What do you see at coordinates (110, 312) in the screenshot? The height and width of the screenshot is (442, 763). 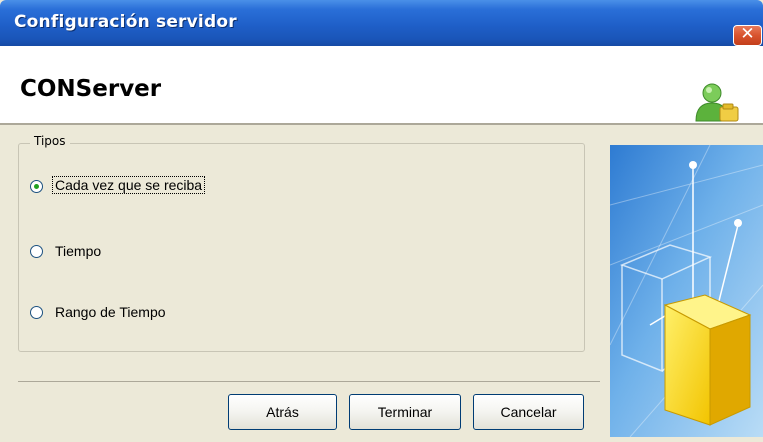 I see `radio-label-rango-tiempo: Rango de Tiempo` at bounding box center [110, 312].